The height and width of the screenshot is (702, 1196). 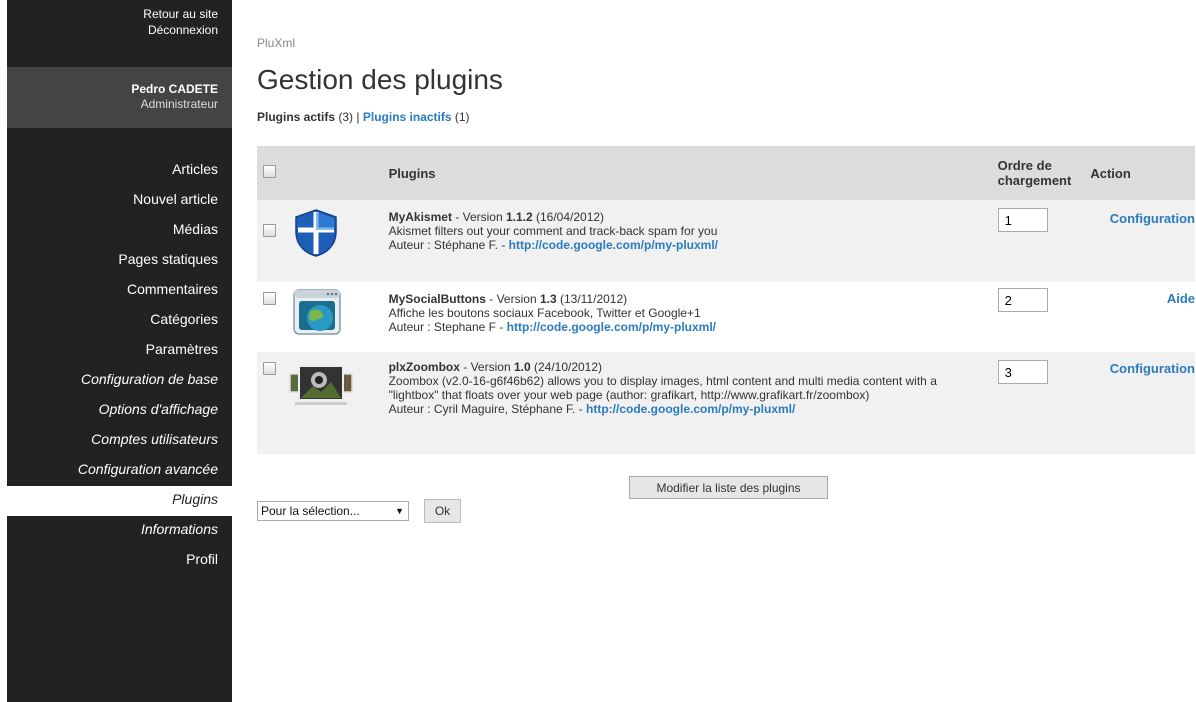 What do you see at coordinates (119, 441) in the screenshot?
I see `menu-item-user-accounts: Comptes utilisateurs` at bounding box center [119, 441].